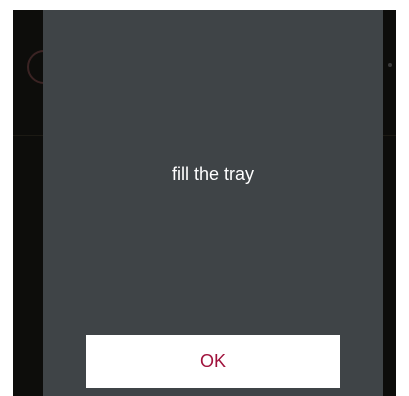  Describe the element at coordinates (213, 174) in the screenshot. I see `dialog-message: fill the tray` at that location.